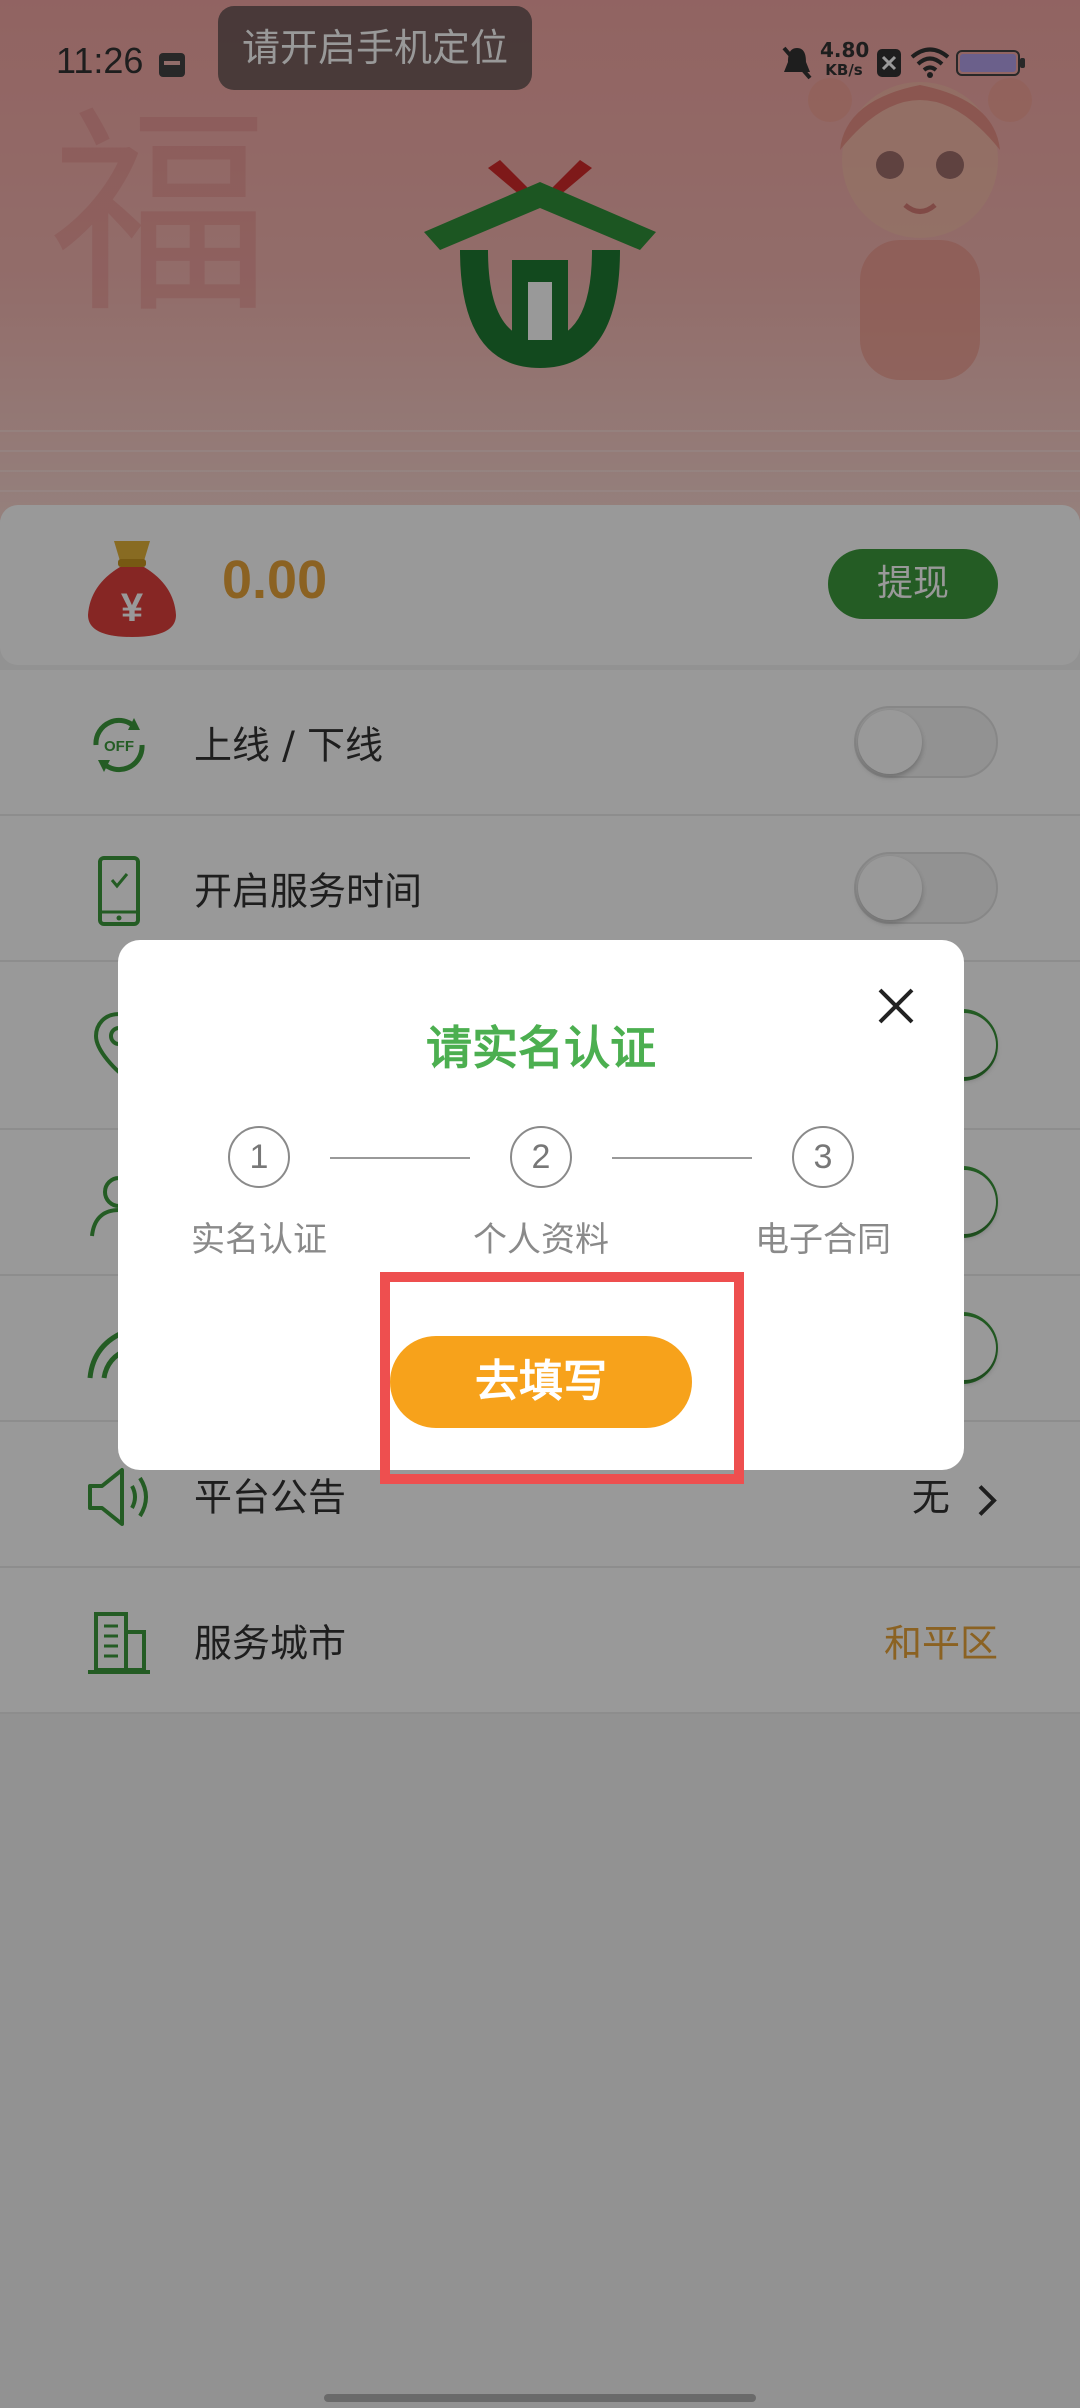 The width and height of the screenshot is (1080, 2408). Describe the element at coordinates (823, 1157) in the screenshot. I see `step-3-circle: 3` at that location.